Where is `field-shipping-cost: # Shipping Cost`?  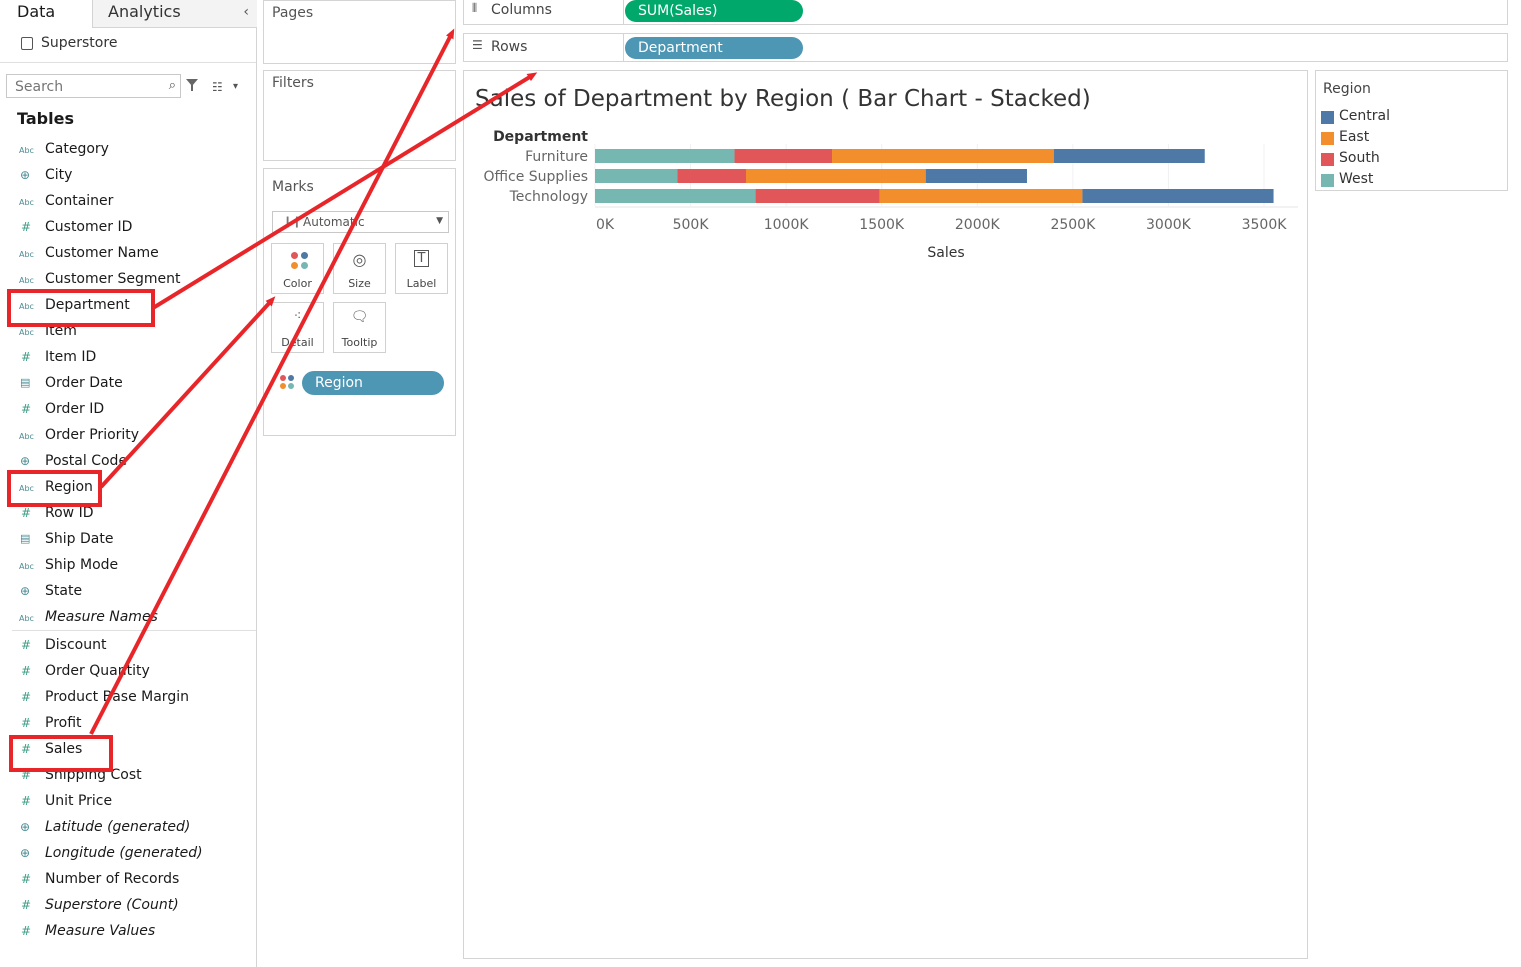
field-shipping-cost: # Shipping Cost is located at coordinates (128, 776).